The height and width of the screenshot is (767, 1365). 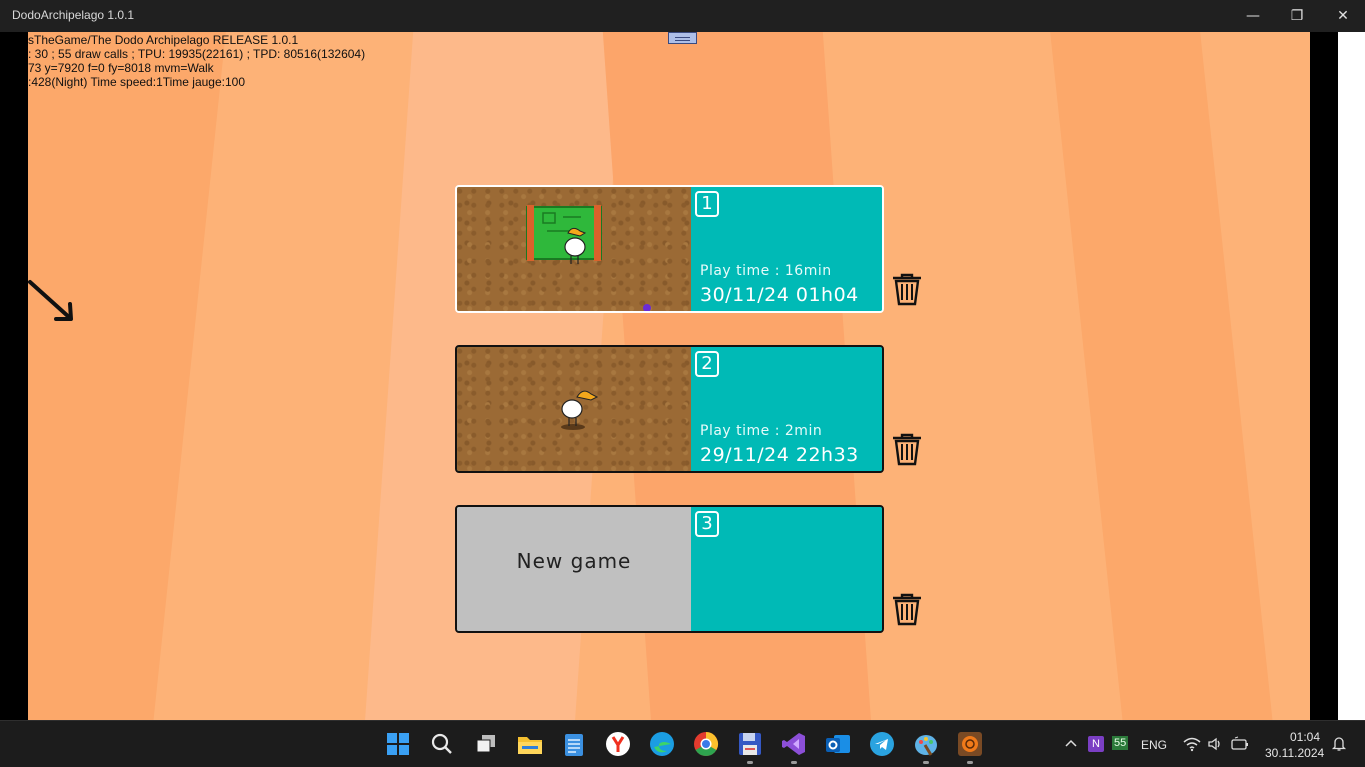 I want to click on delete-slot-3-trash-icon, so click(x=907, y=609).